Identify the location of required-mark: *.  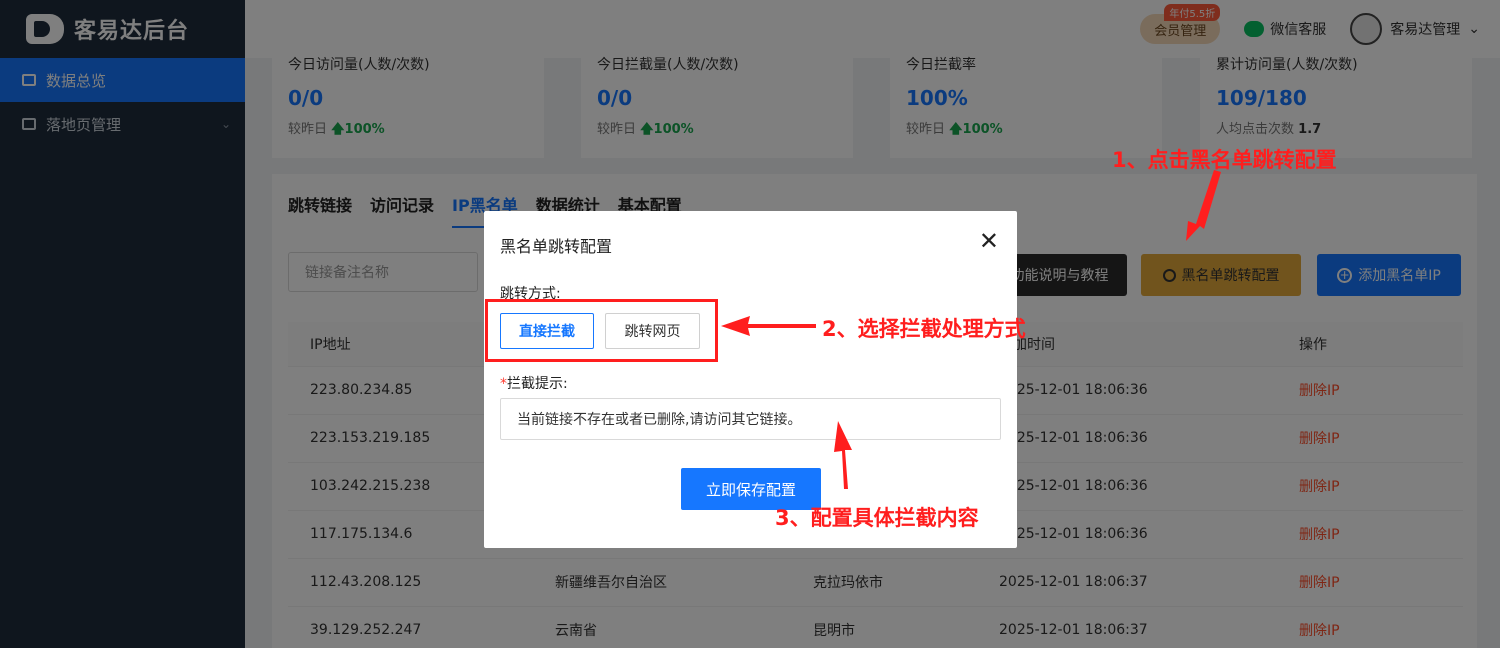
(503, 384).